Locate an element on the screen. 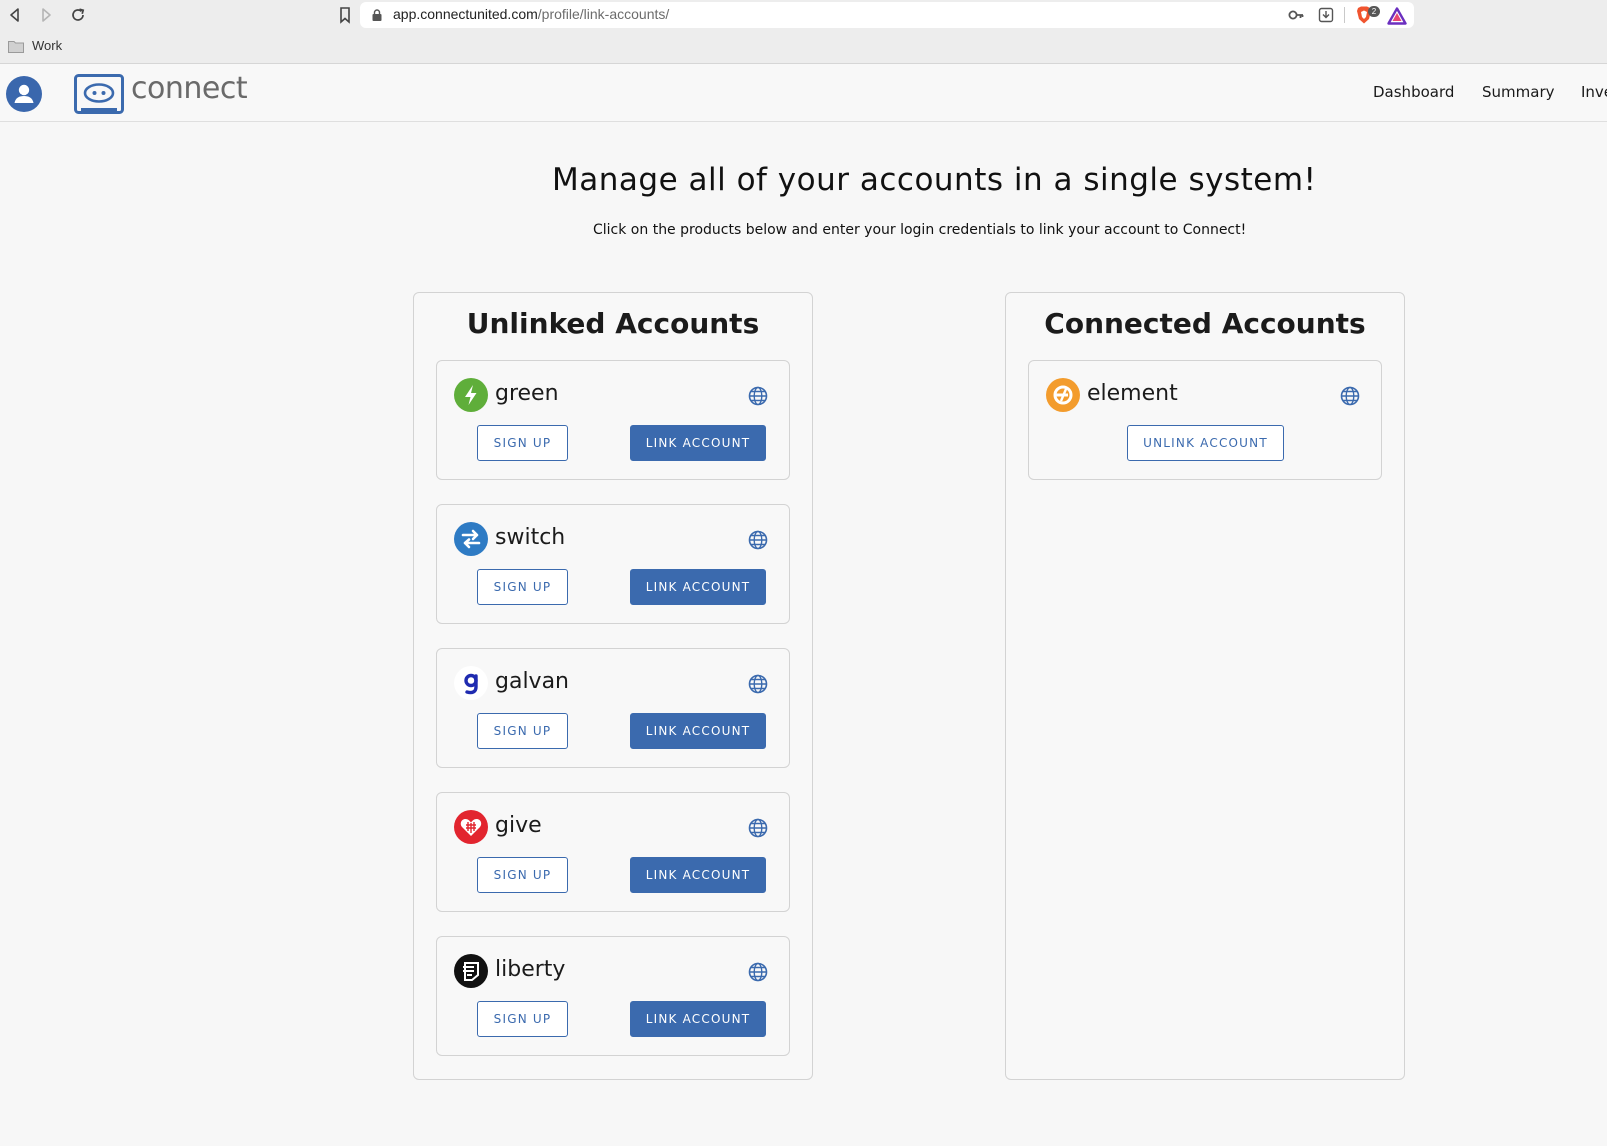 This screenshot has height=1146, width=1607. bookmark-icon is located at coordinates (345, 15).